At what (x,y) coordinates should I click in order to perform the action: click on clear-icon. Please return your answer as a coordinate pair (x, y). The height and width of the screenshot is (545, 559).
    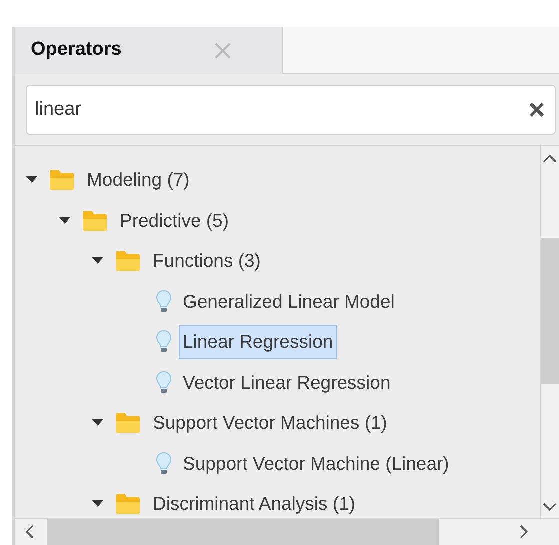
    Looking at the image, I should click on (537, 110).